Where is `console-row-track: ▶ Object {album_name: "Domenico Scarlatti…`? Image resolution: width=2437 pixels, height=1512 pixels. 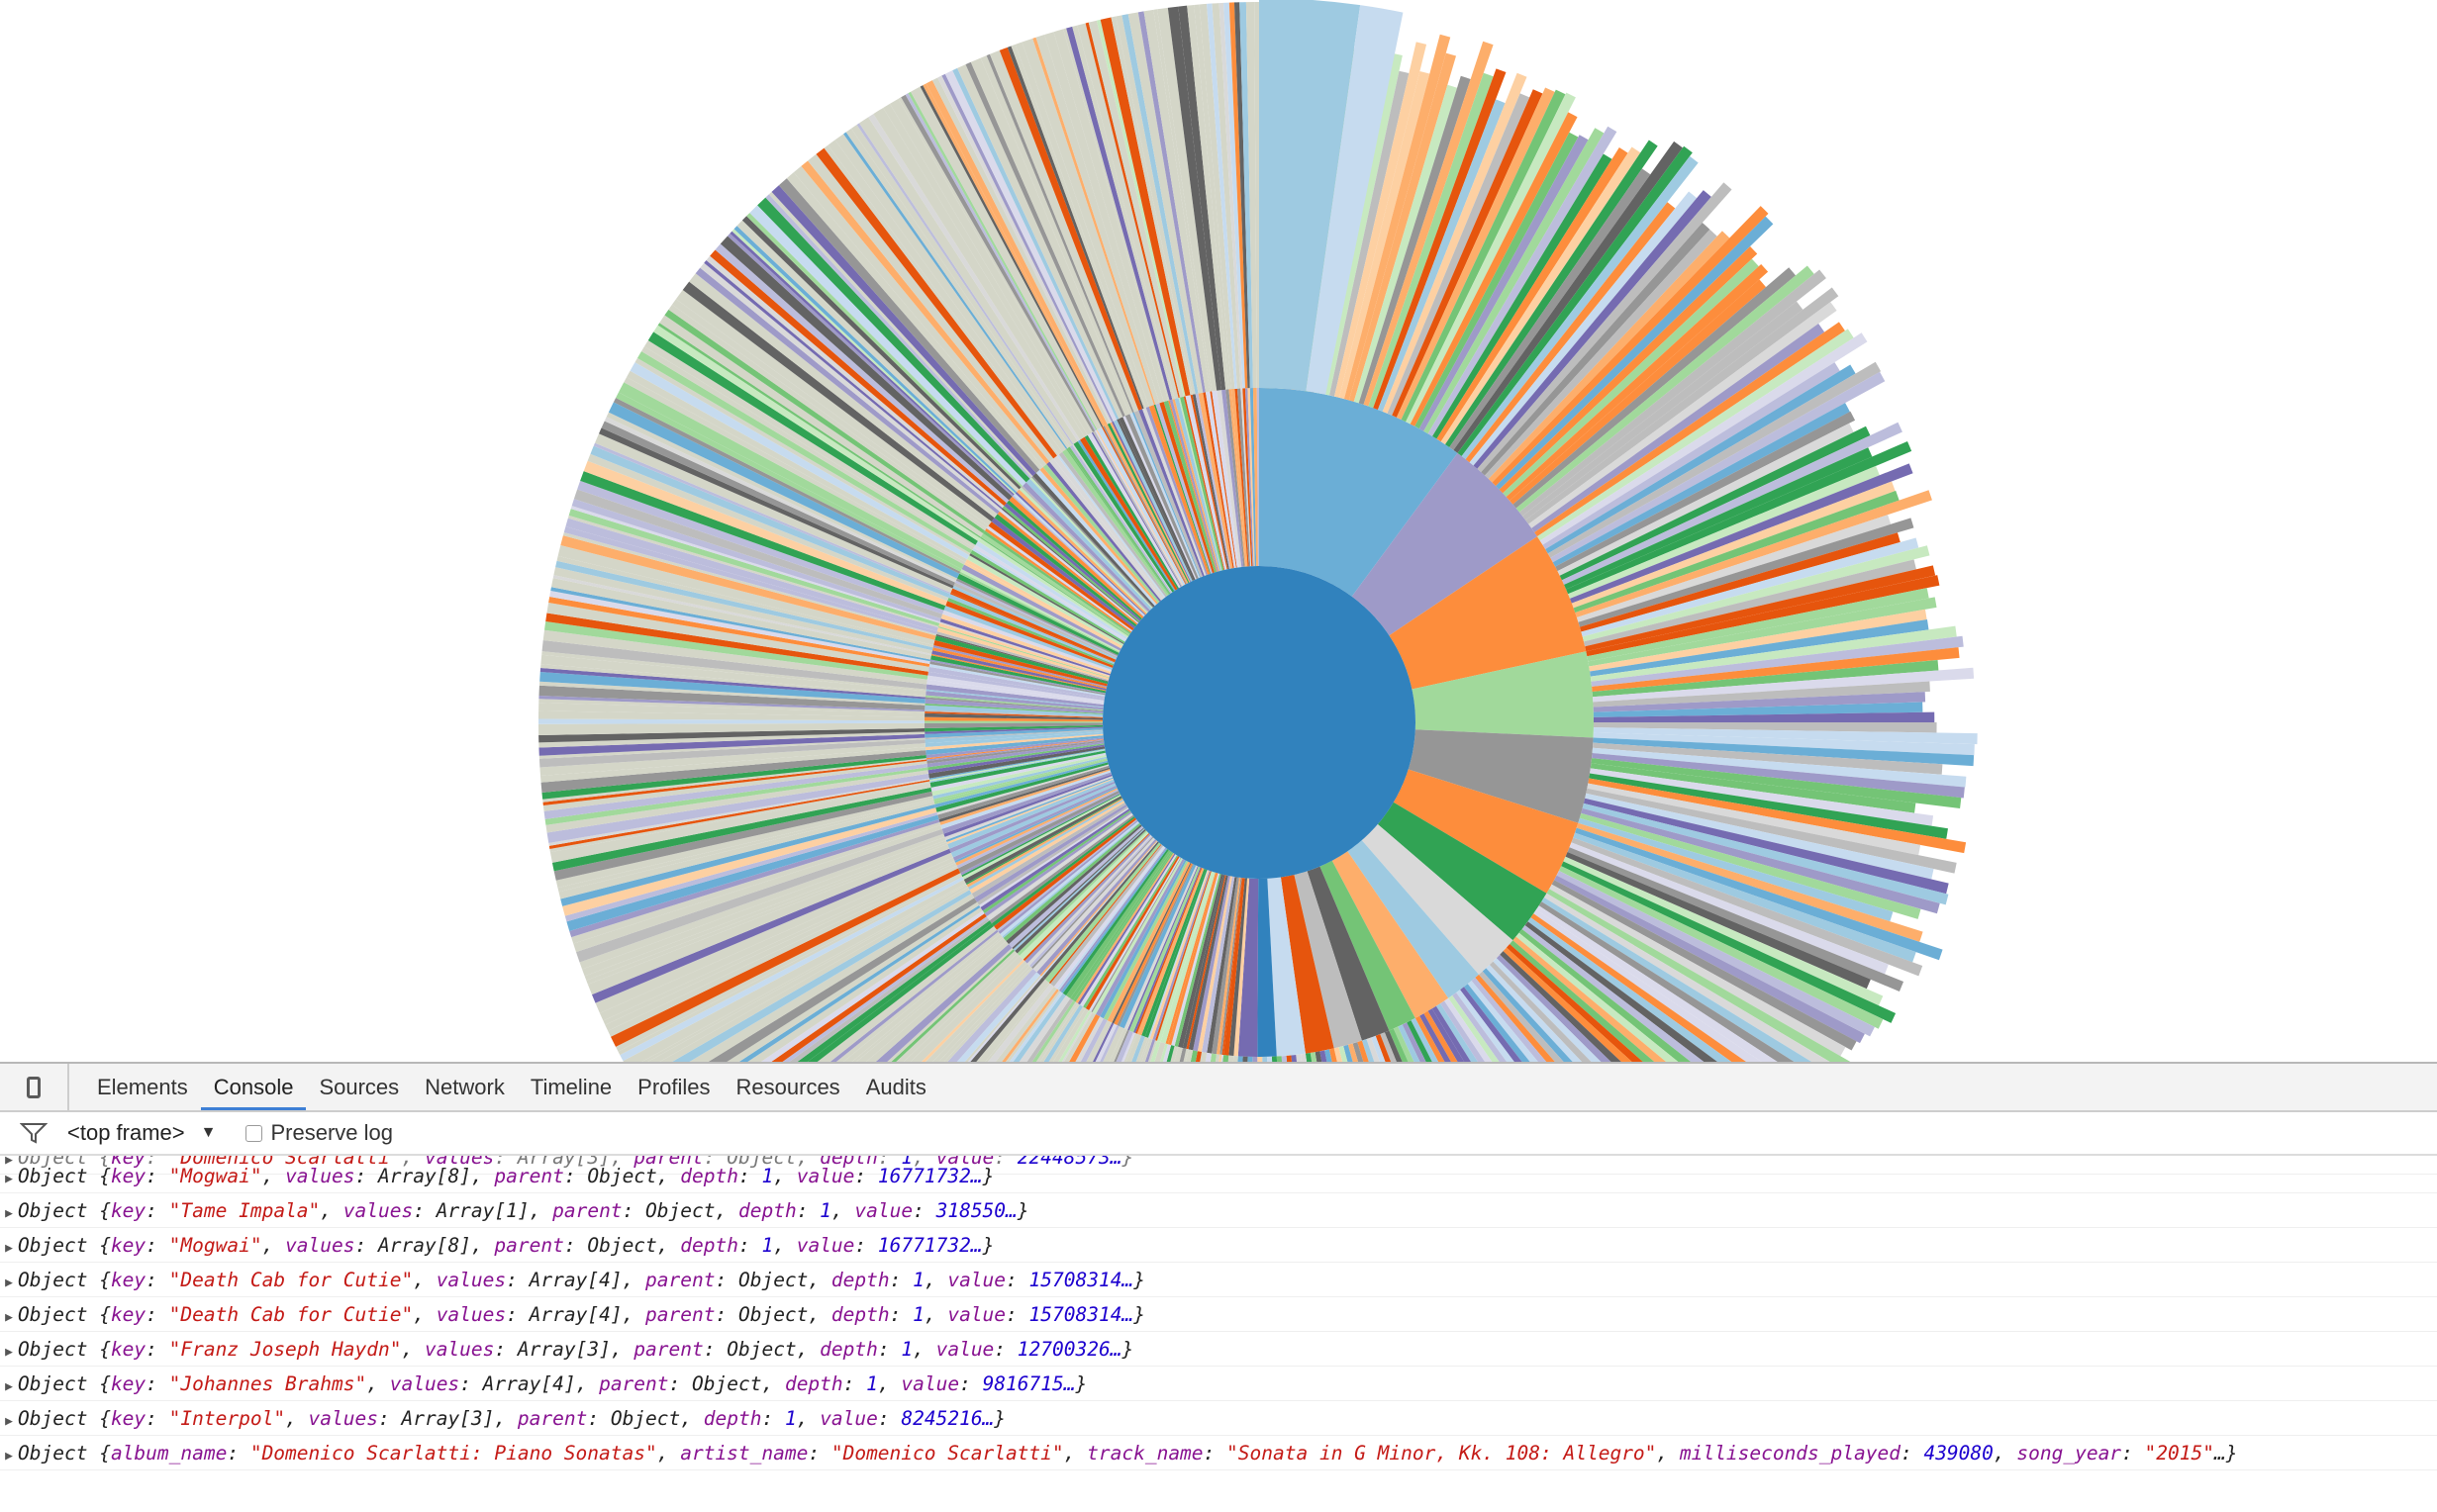 console-row-track: ▶ Object {album_name: "Domenico Scarlatti… is located at coordinates (1218, 1453).